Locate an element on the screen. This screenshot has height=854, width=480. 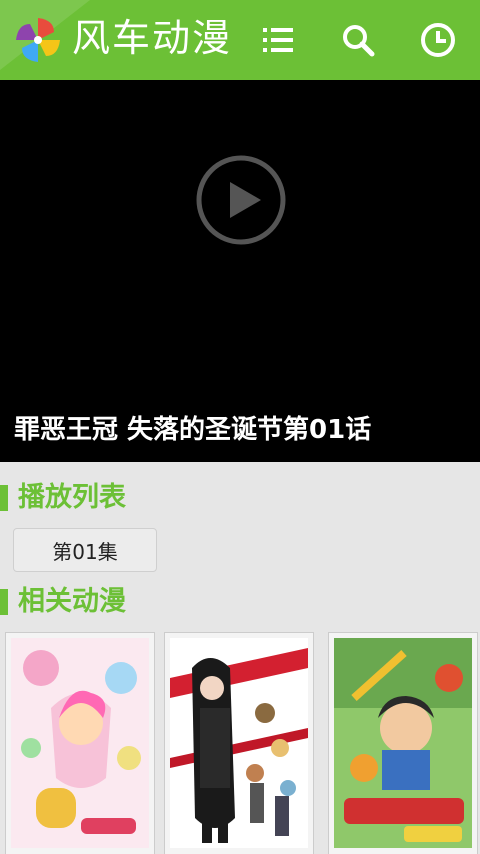
history-clock-icon is located at coordinates (438, 40).